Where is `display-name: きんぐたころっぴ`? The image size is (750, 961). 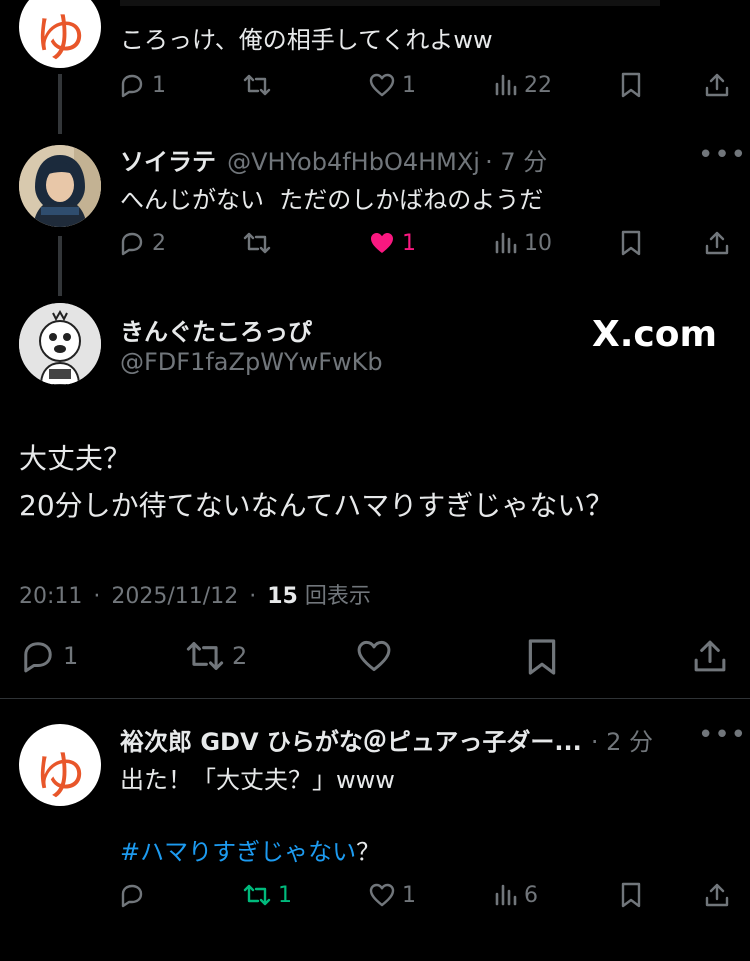 display-name: きんぐたころっぴ is located at coordinates (216, 329).